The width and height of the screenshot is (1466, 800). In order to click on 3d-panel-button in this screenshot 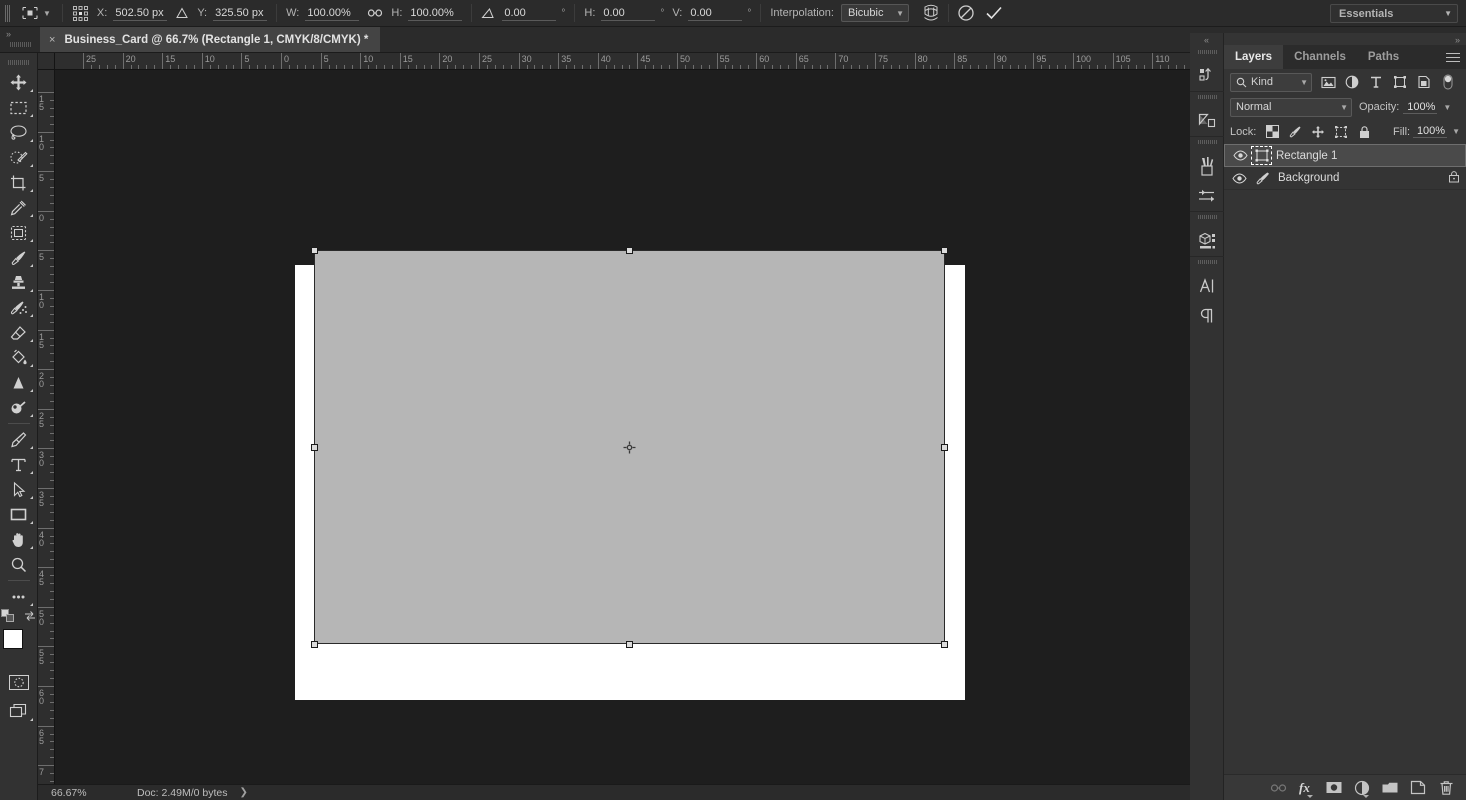, I will do `click(1207, 241)`.